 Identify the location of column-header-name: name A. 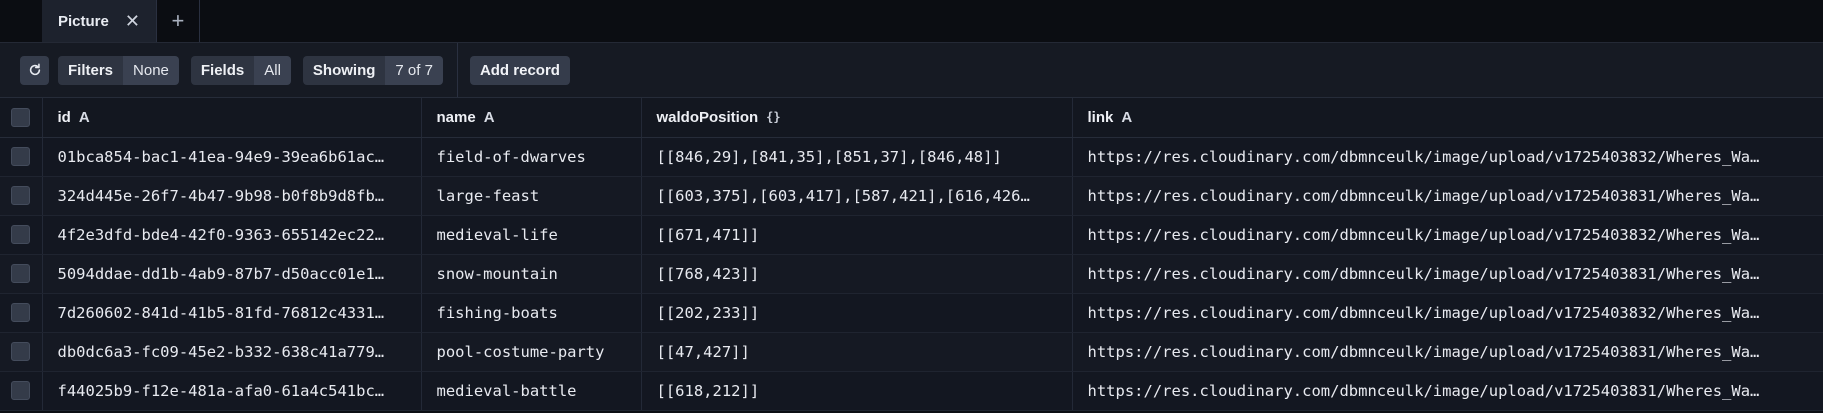
(531, 118).